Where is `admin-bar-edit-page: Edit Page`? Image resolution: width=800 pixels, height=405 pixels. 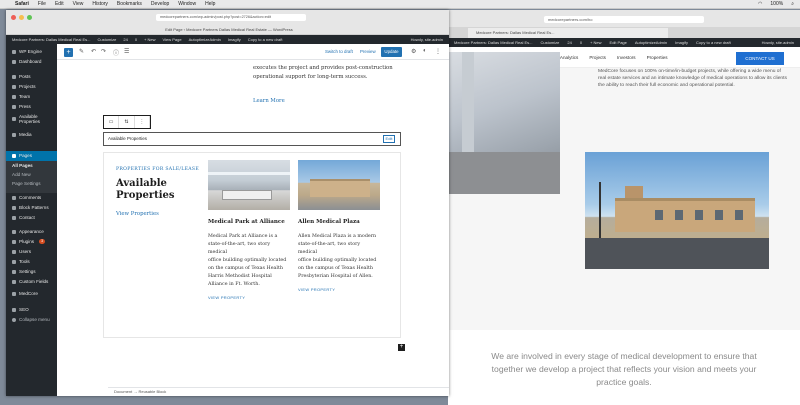 admin-bar-edit-page: Edit Page is located at coordinates (618, 42).